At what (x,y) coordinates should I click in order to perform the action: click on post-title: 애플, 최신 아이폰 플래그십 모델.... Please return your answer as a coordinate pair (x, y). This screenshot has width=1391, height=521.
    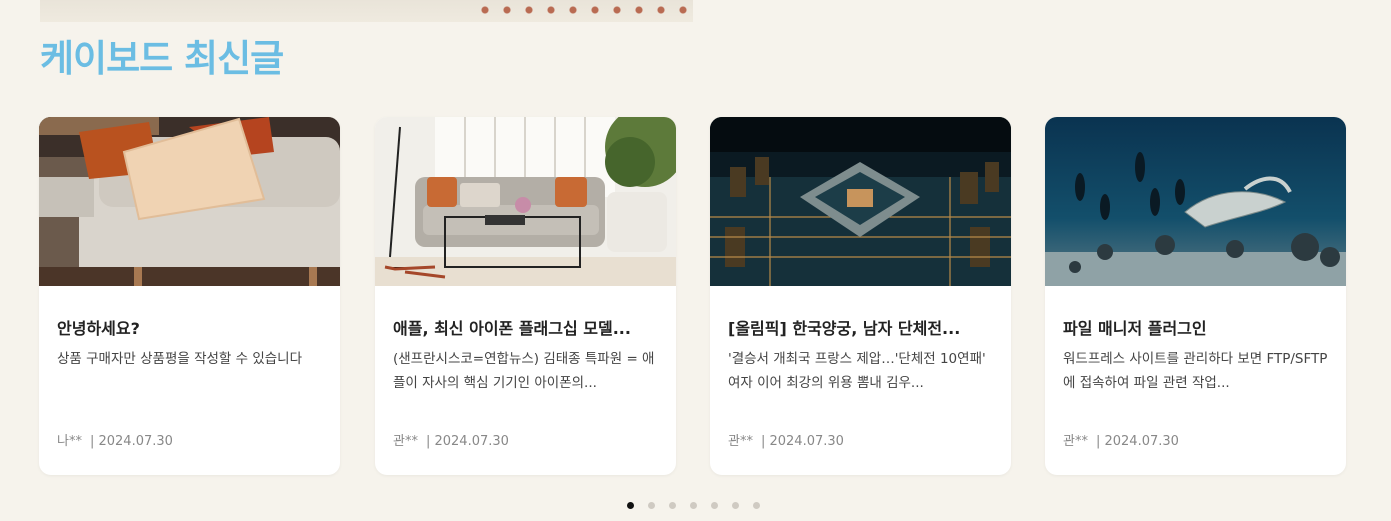
    Looking at the image, I should click on (525, 327).